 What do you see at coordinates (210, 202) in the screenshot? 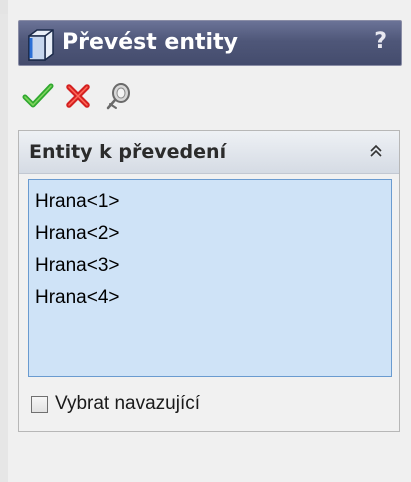
I see `list-item: Hrana<1>` at bounding box center [210, 202].